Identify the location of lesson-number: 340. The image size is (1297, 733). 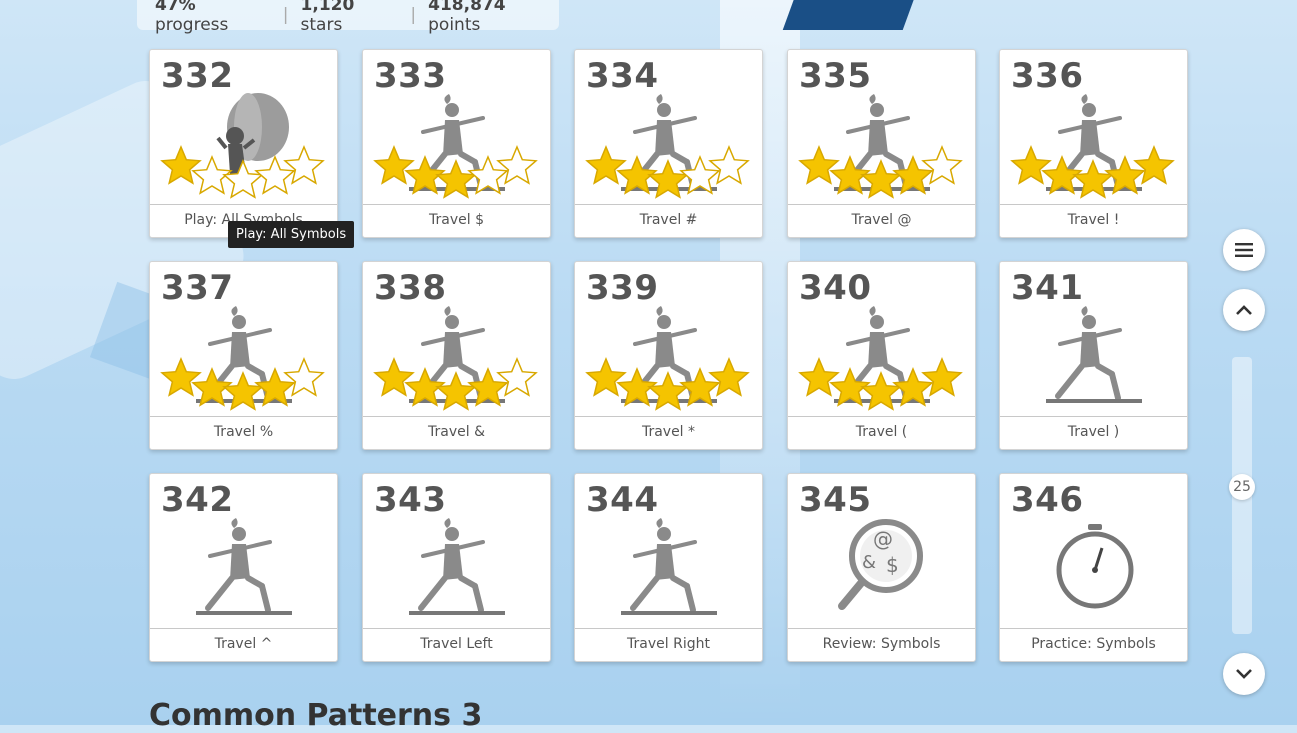
(835, 288).